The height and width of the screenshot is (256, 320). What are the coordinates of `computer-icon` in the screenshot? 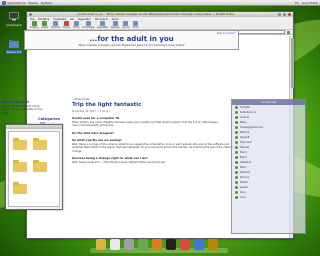 It's located at (14, 16).